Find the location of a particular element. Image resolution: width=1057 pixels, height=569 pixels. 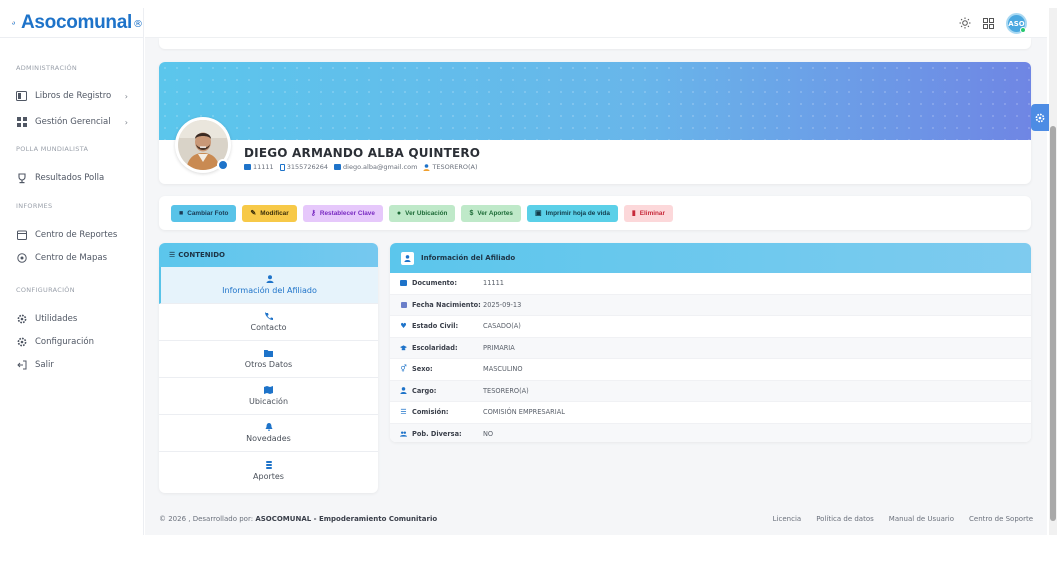

eliminar-button: ▮ Eliminar is located at coordinates (648, 213).